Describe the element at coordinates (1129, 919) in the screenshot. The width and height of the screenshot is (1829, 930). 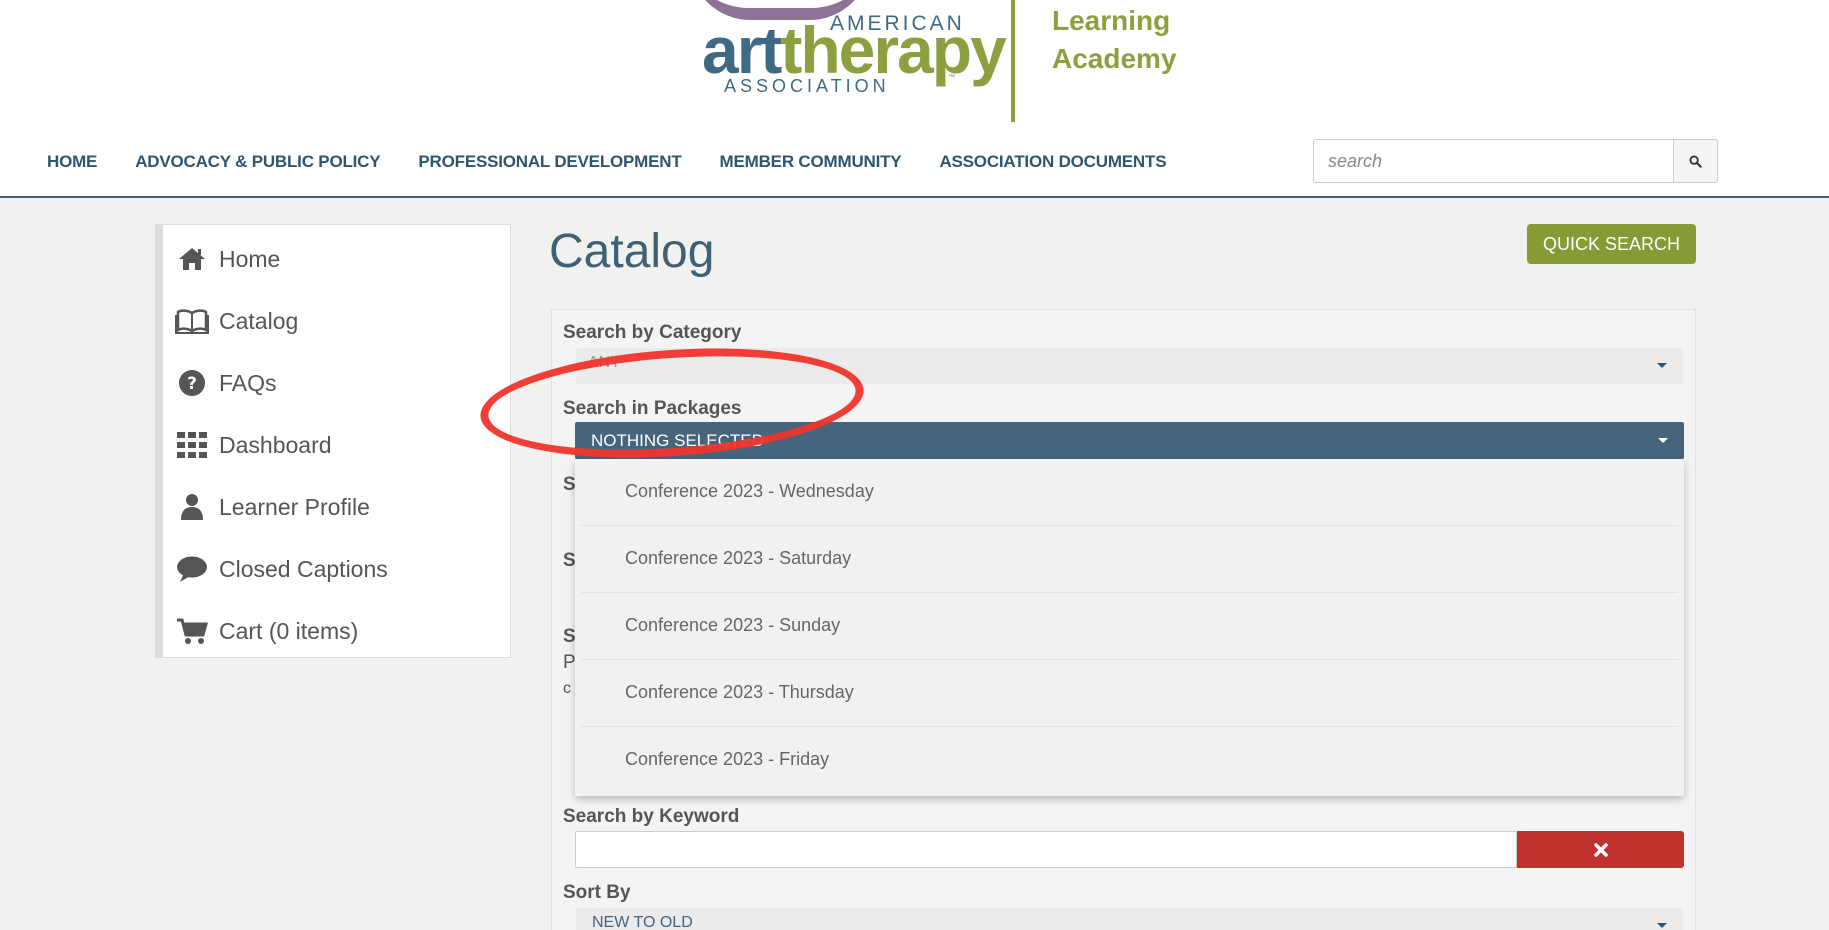
I see `sort-select: NEW TO OLD` at that location.